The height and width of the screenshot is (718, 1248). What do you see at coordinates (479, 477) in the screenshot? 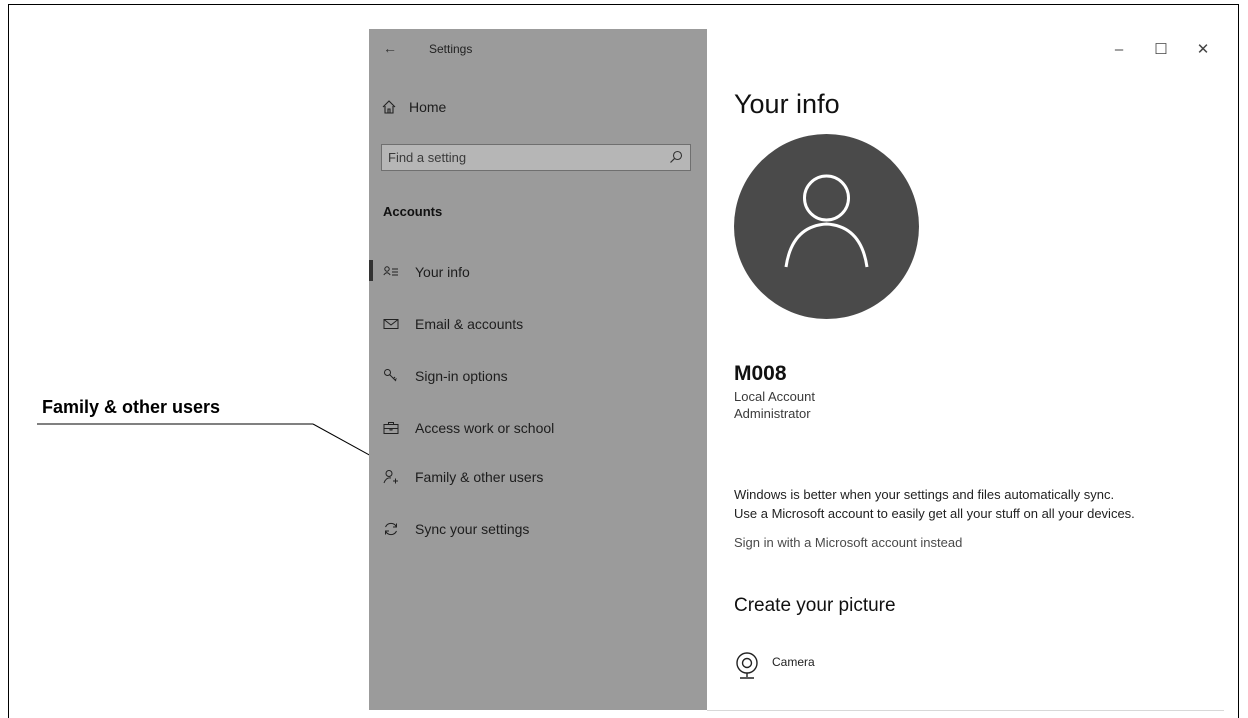
I see `sidebar-item-label: Family & other users` at bounding box center [479, 477].